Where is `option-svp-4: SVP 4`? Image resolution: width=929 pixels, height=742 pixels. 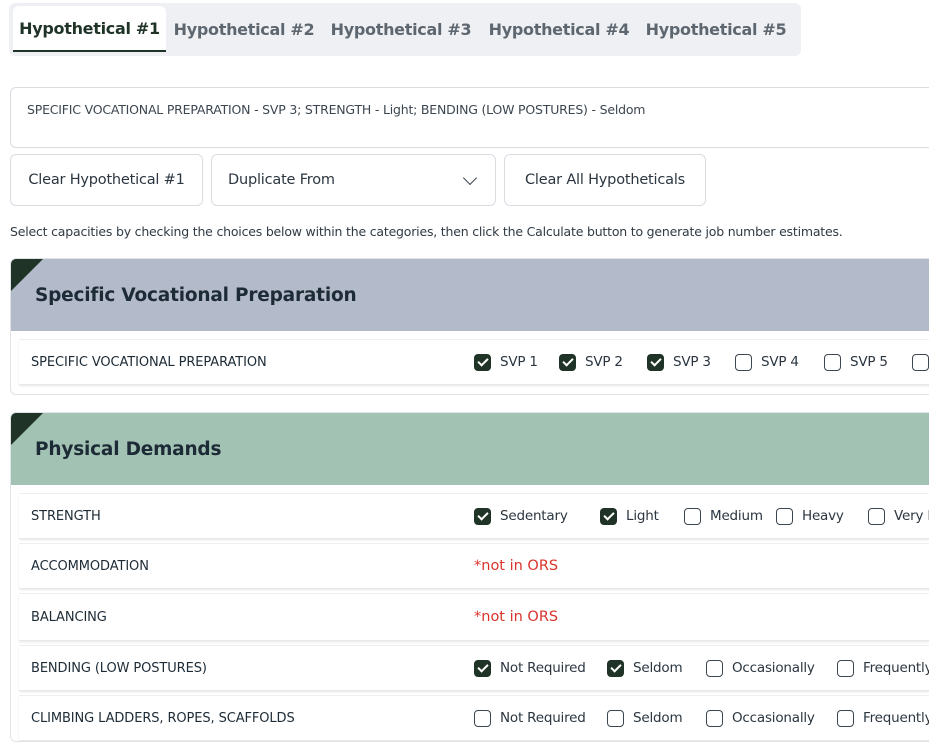
option-svp-4: SVP 4 is located at coordinates (779, 362).